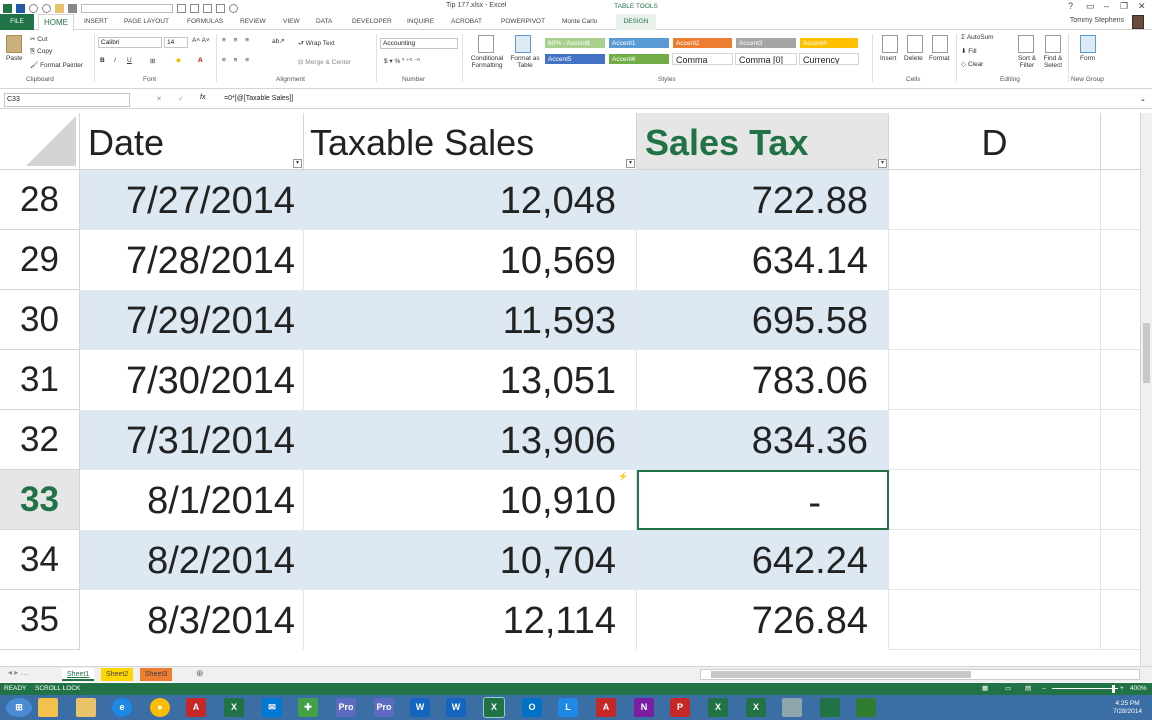 The height and width of the screenshot is (720, 1152). I want to click on format-as-table-icon, so click(523, 44).